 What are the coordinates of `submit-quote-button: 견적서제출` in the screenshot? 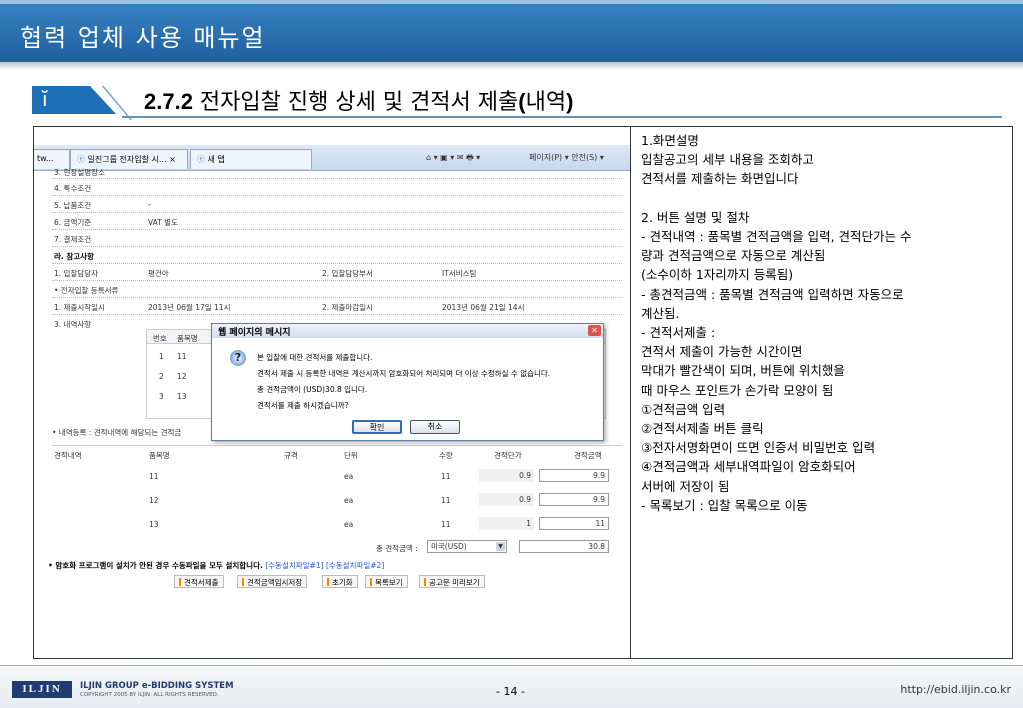 It's located at (199, 581).